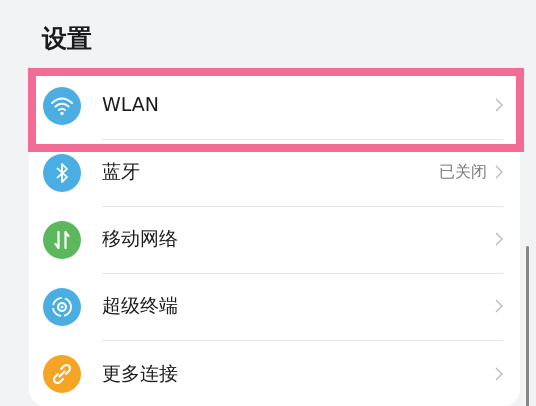 The height and width of the screenshot is (406, 536). I want to click on status-text: 已关闭, so click(463, 172).